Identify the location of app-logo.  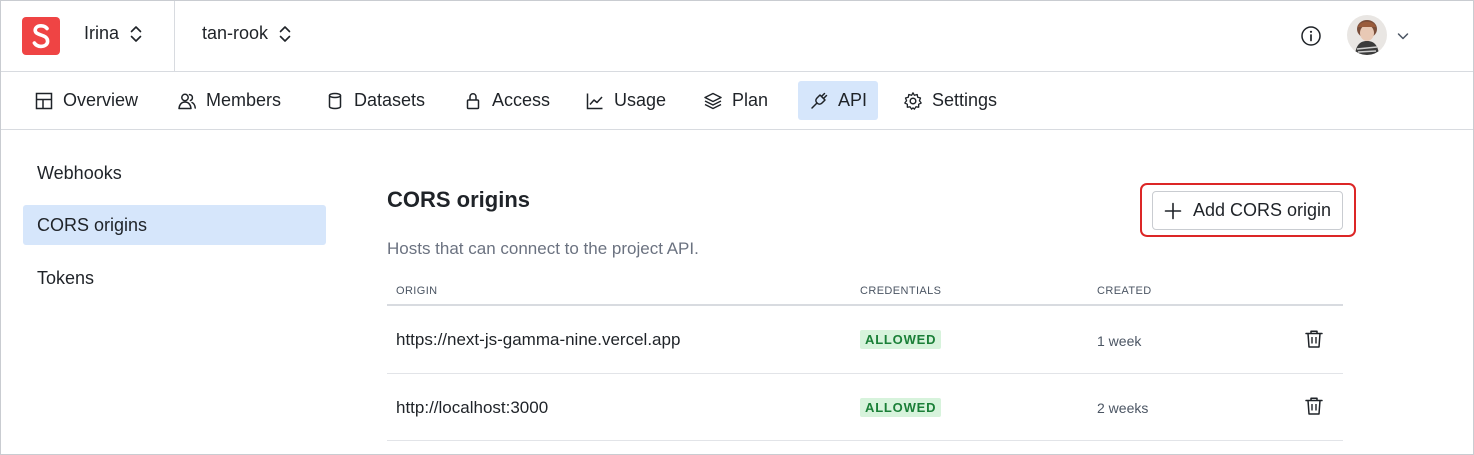
(41, 36).